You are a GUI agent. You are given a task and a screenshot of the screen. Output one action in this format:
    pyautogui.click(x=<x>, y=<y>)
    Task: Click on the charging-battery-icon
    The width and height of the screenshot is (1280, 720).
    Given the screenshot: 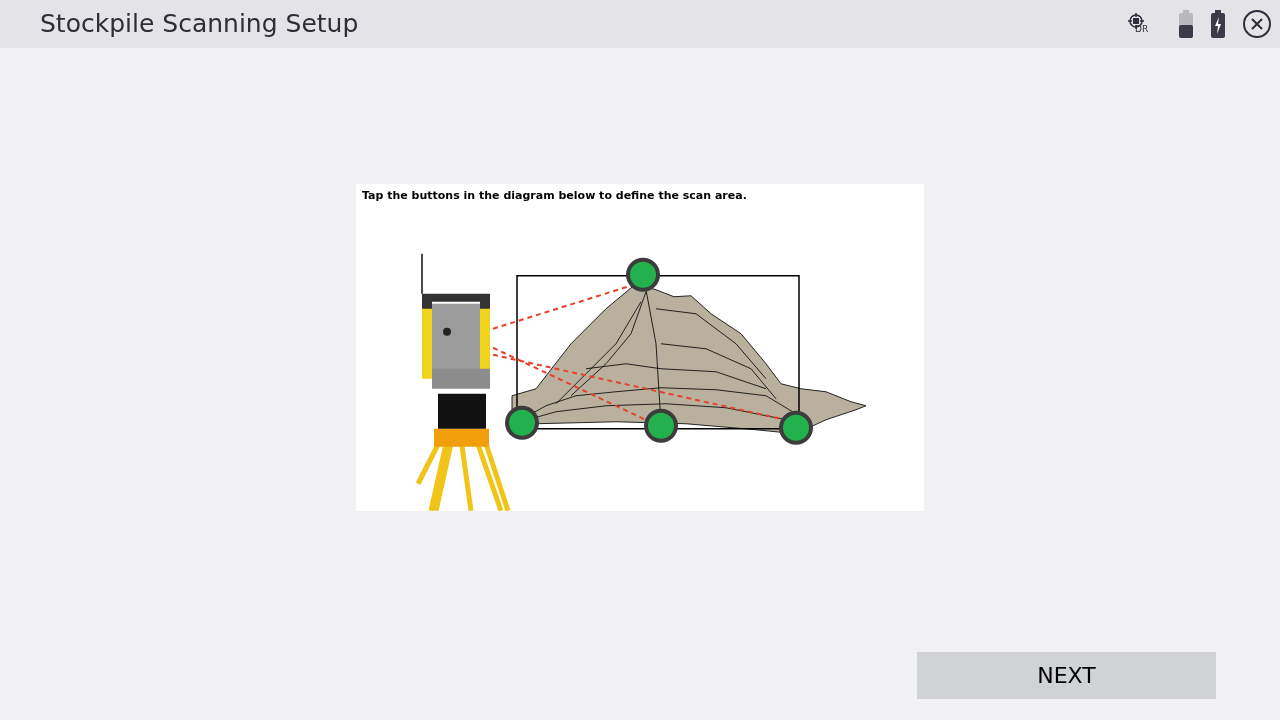 What is the action you would take?
    pyautogui.click(x=1218, y=24)
    